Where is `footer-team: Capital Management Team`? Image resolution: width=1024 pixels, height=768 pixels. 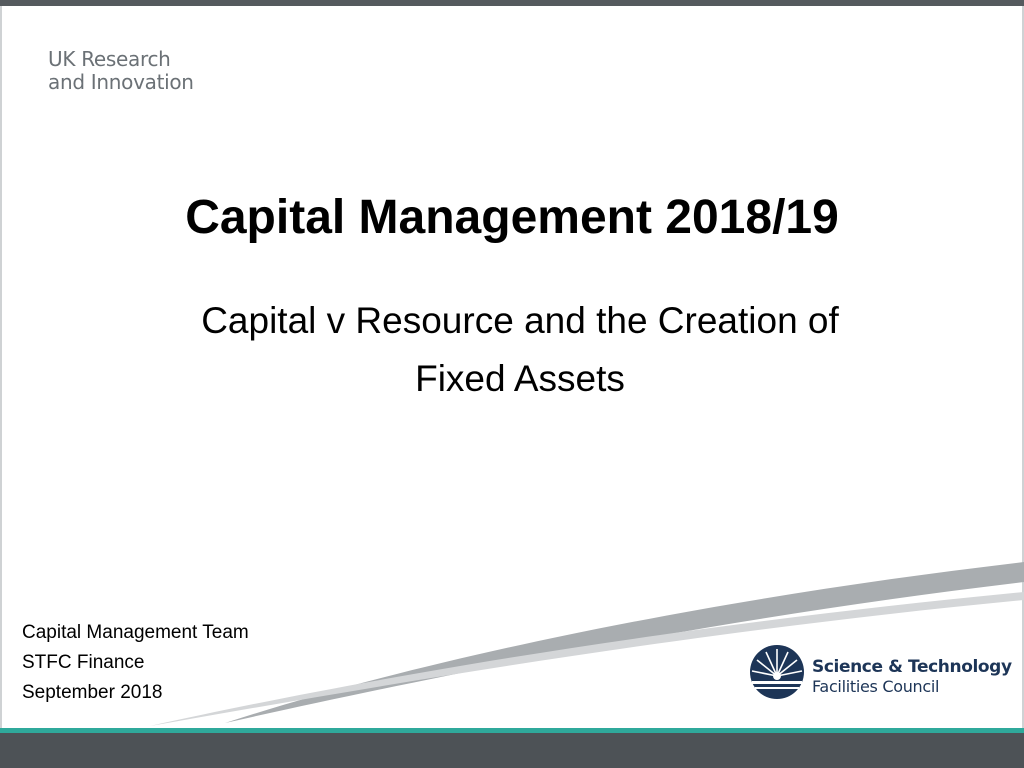
footer-team: Capital Management Team is located at coordinates (135, 632).